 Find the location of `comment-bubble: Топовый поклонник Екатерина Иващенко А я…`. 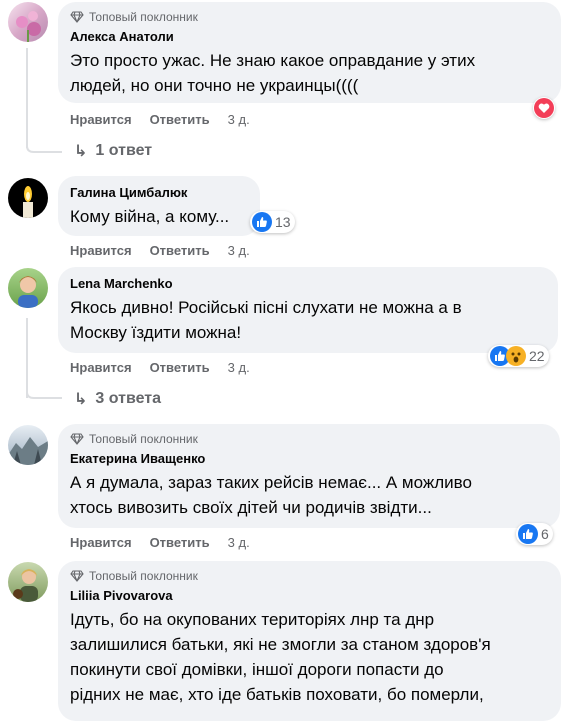

comment-bubble: Топовый поклонник Екатерина Иващенко А я… is located at coordinates (309, 476).